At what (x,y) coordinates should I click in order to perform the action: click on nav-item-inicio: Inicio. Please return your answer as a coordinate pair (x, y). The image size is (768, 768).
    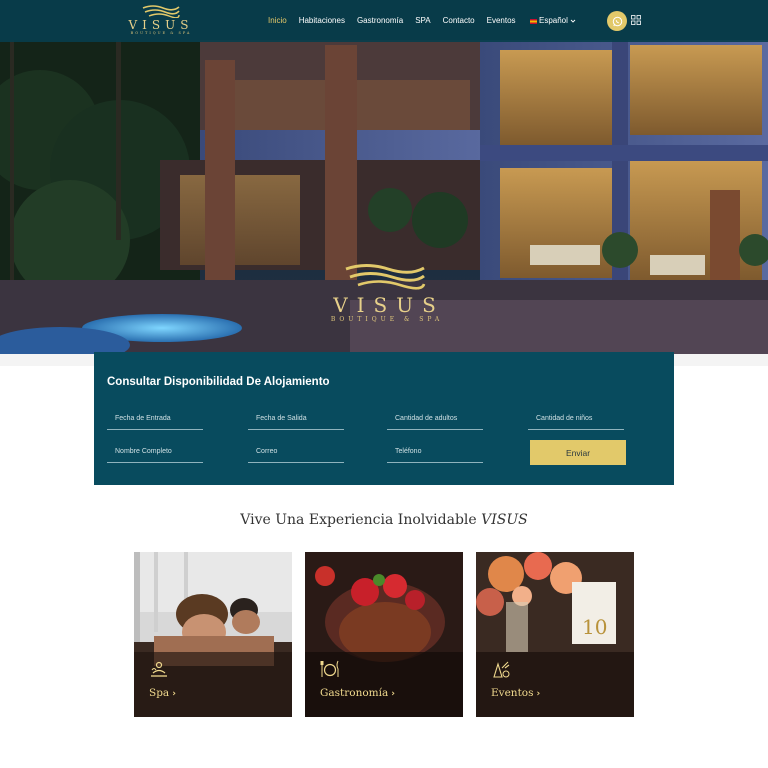
    Looking at the image, I should click on (277, 21).